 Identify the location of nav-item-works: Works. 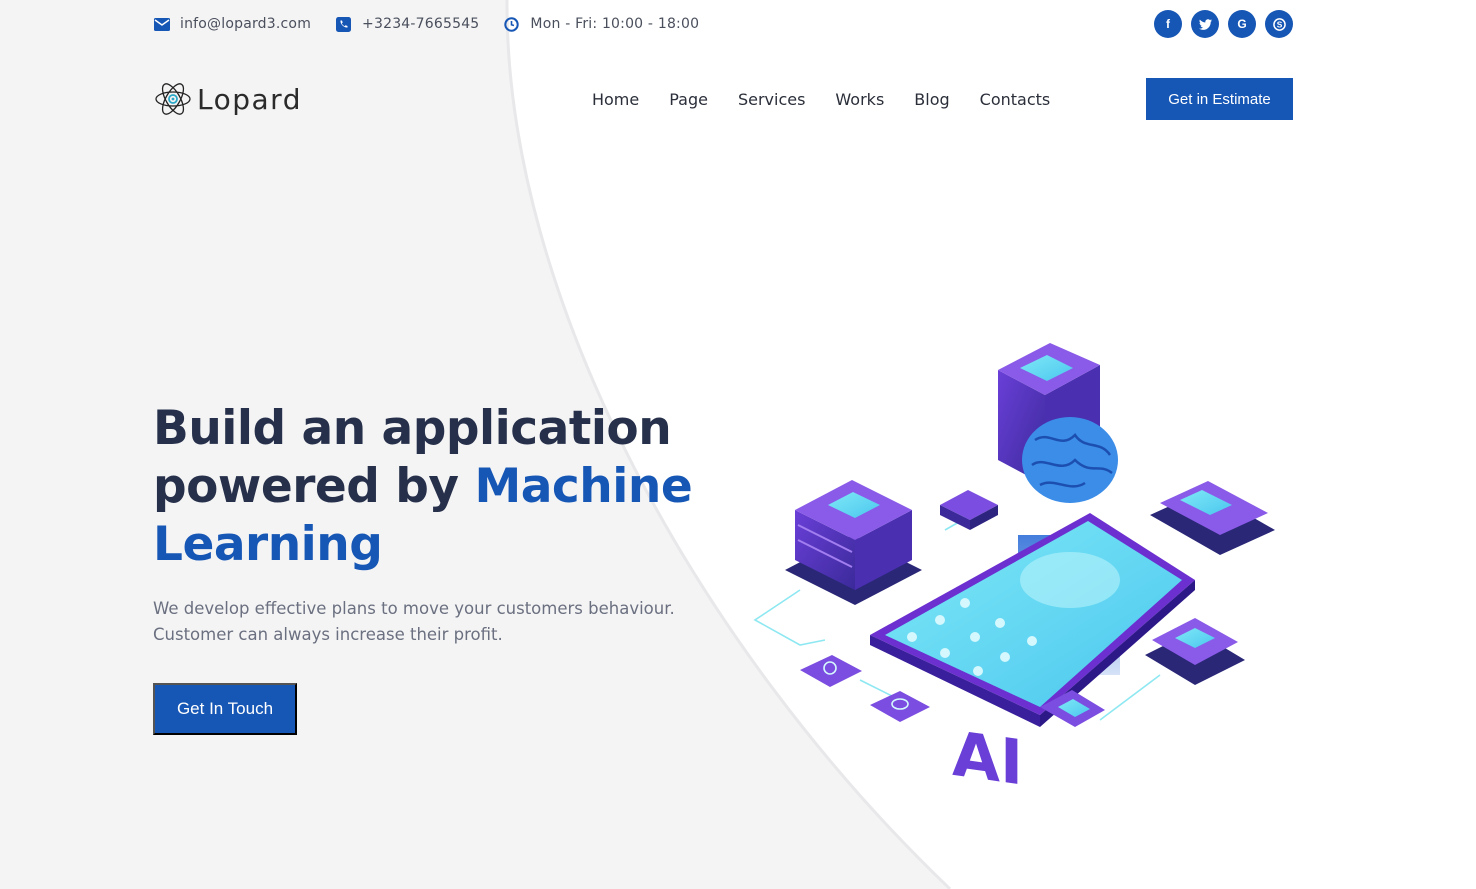
(859, 99).